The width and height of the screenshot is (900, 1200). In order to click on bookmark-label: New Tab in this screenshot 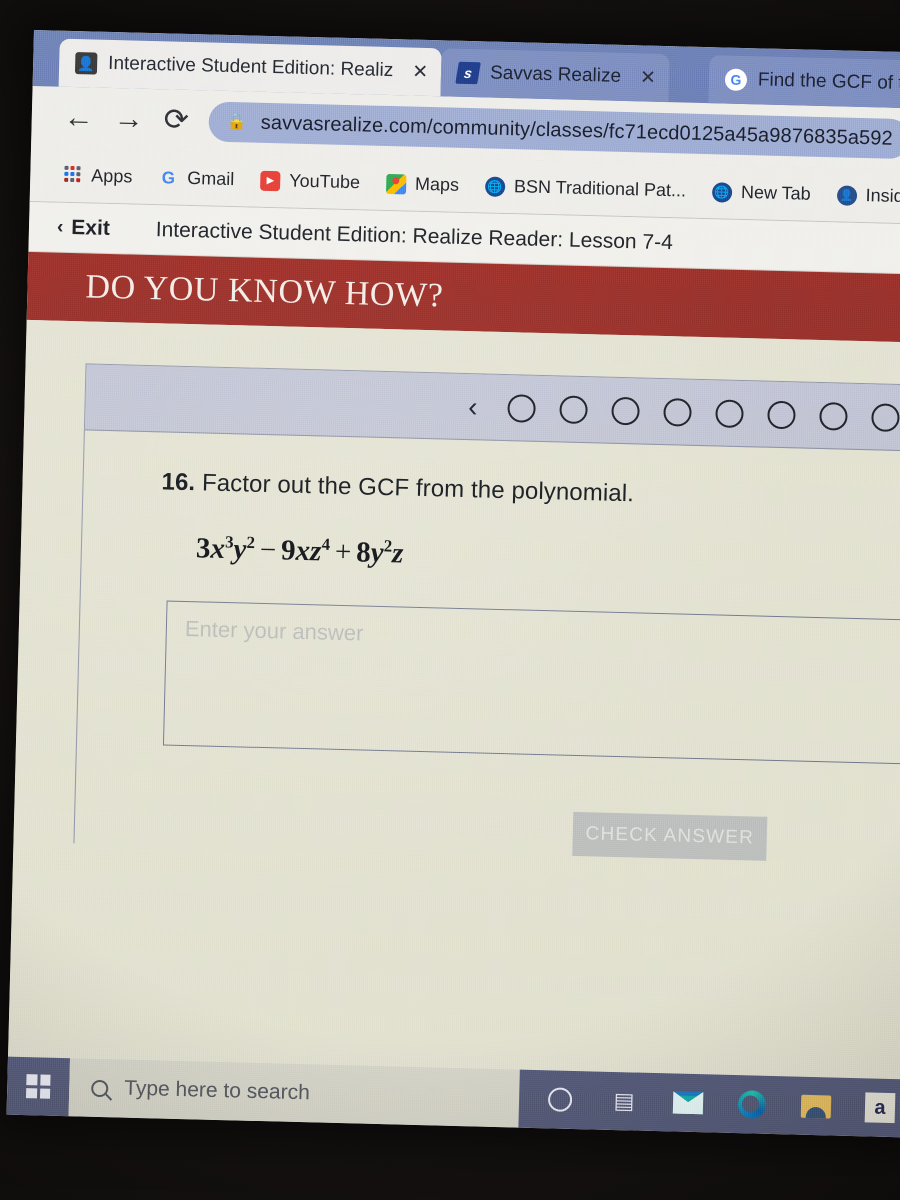, I will do `click(775, 192)`.